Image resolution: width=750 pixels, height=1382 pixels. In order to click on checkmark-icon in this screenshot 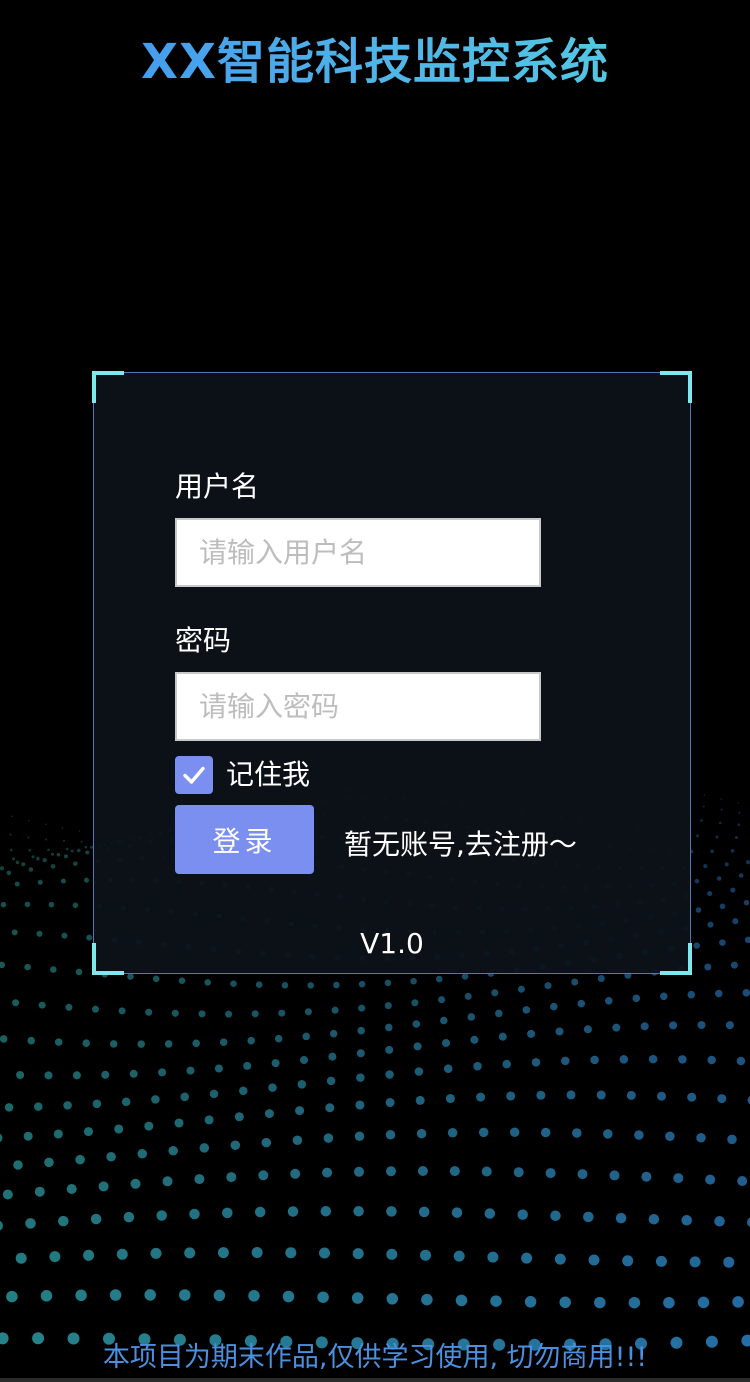, I will do `click(194, 775)`.